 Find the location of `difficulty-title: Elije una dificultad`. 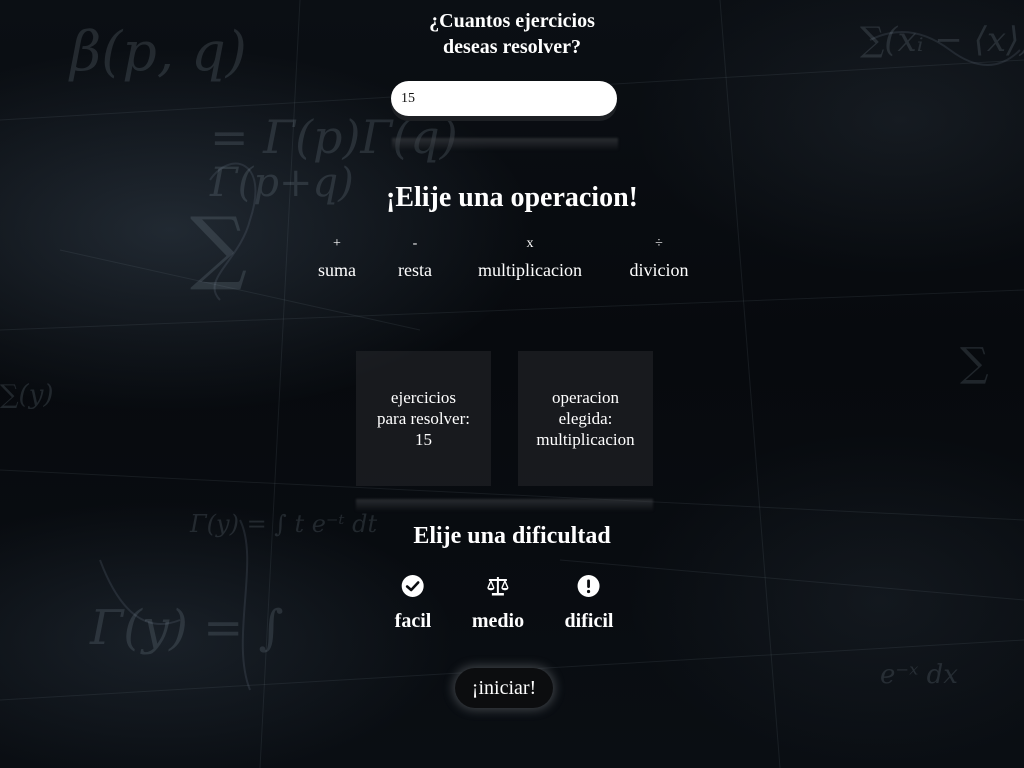

difficulty-title: Elije una dificultad is located at coordinates (512, 536).